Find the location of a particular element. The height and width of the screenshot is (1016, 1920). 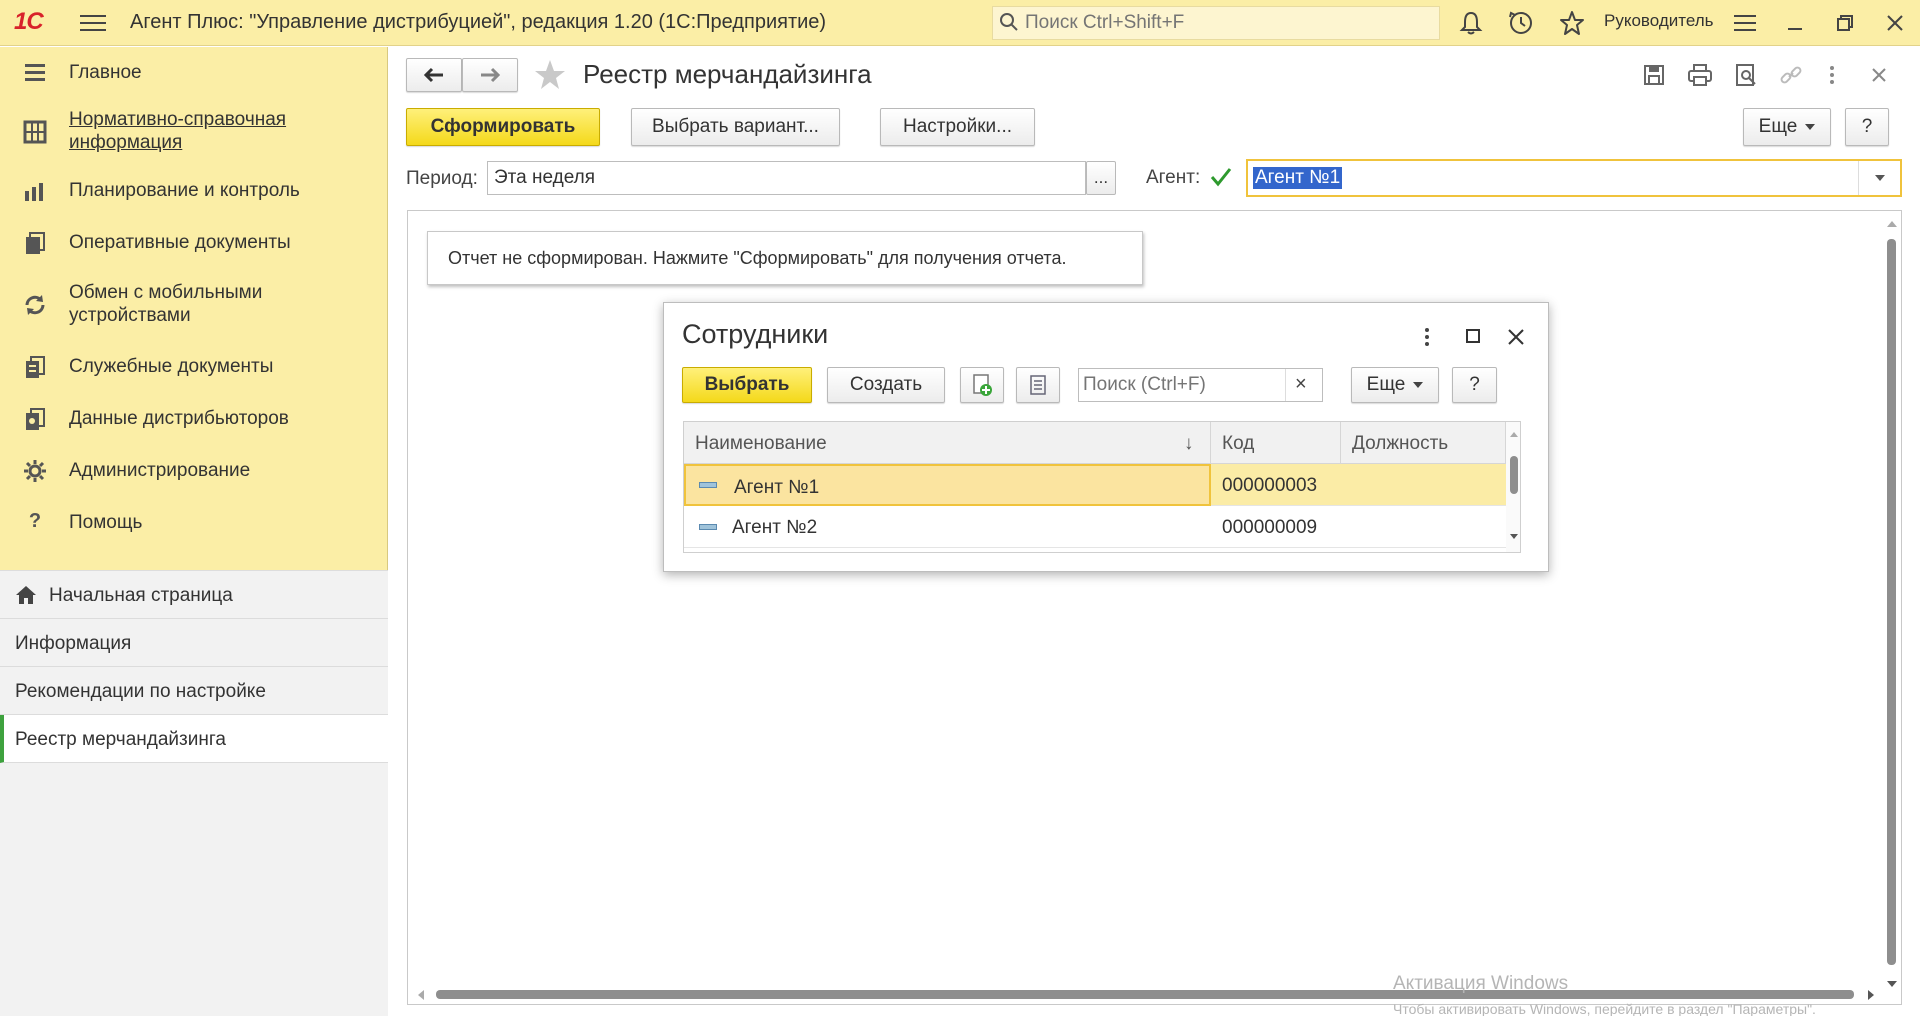

restore-icon is located at coordinates (1845, 23).